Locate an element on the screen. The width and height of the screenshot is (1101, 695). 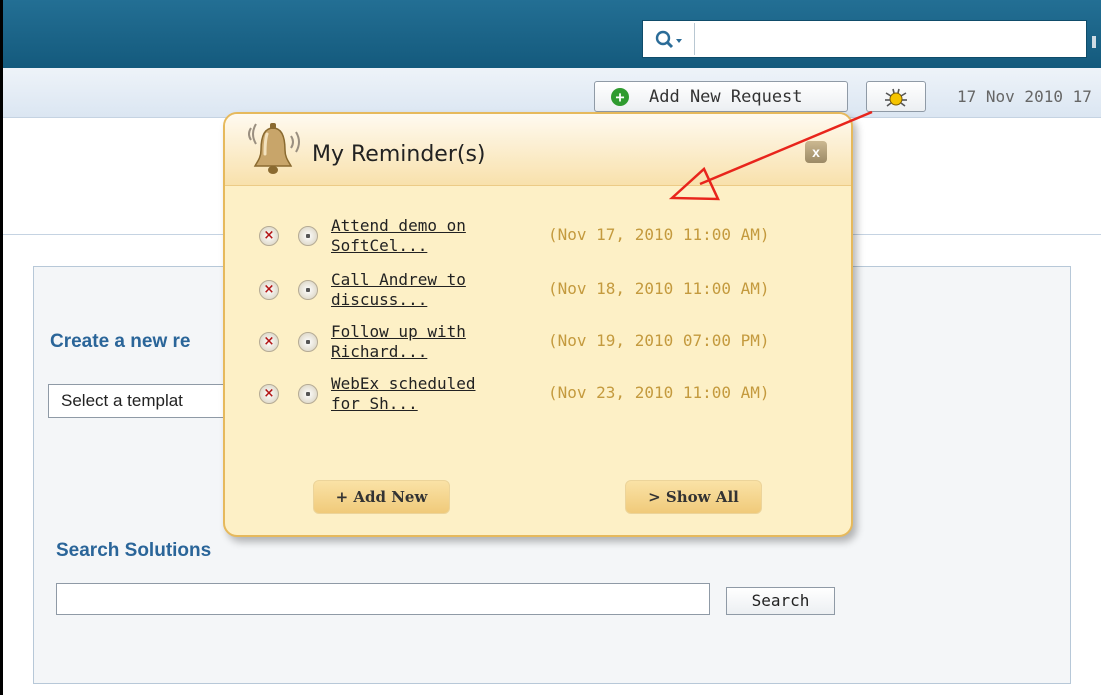
bell-icon is located at coordinates (274, 148).